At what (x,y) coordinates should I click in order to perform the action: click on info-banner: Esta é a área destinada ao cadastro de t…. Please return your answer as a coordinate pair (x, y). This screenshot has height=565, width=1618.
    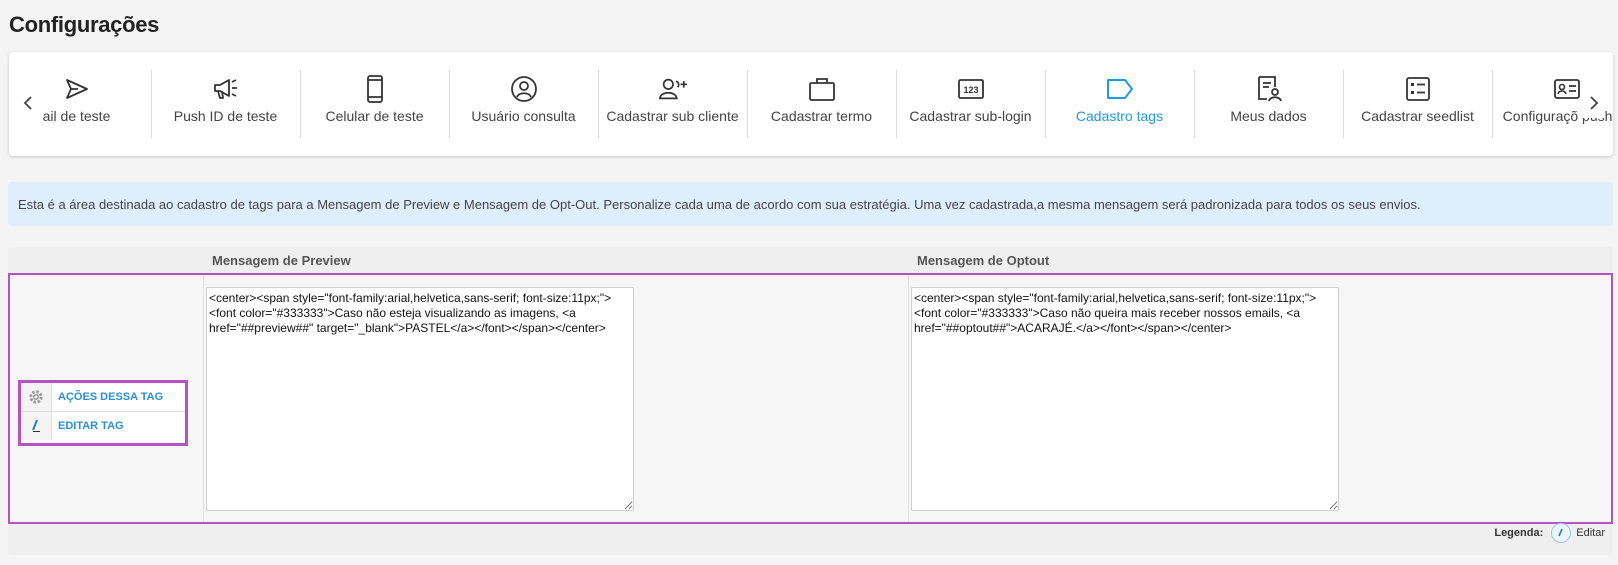
    Looking at the image, I should click on (810, 204).